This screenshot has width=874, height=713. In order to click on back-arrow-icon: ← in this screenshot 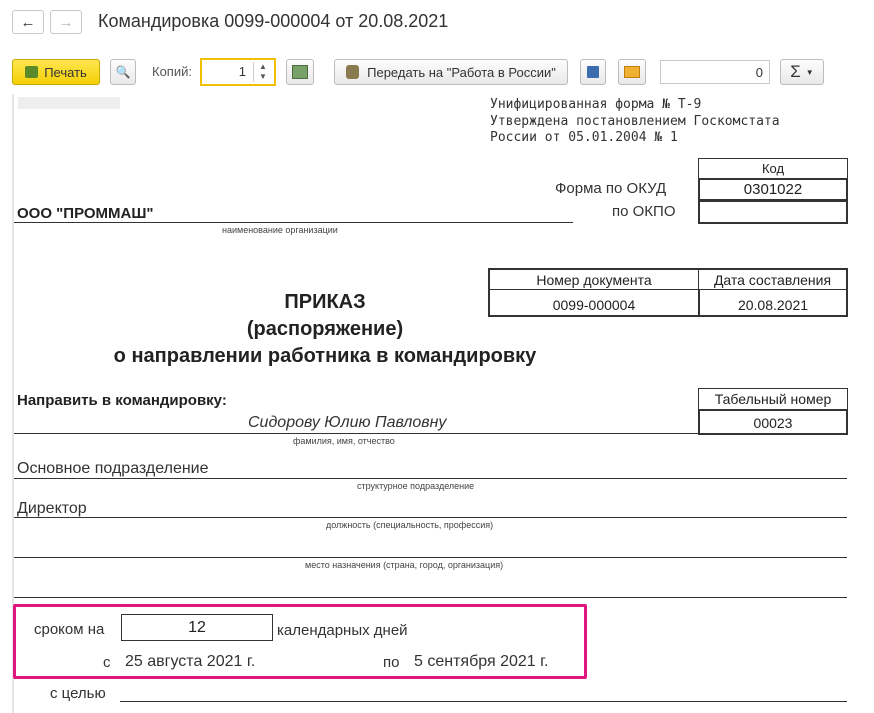, I will do `click(28, 22)`.